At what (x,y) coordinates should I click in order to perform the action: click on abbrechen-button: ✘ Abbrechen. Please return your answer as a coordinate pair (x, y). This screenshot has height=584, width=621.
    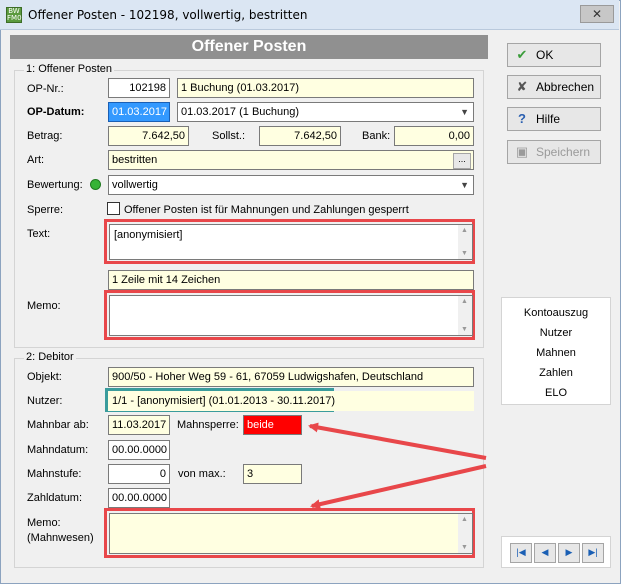
    Looking at the image, I should click on (554, 87).